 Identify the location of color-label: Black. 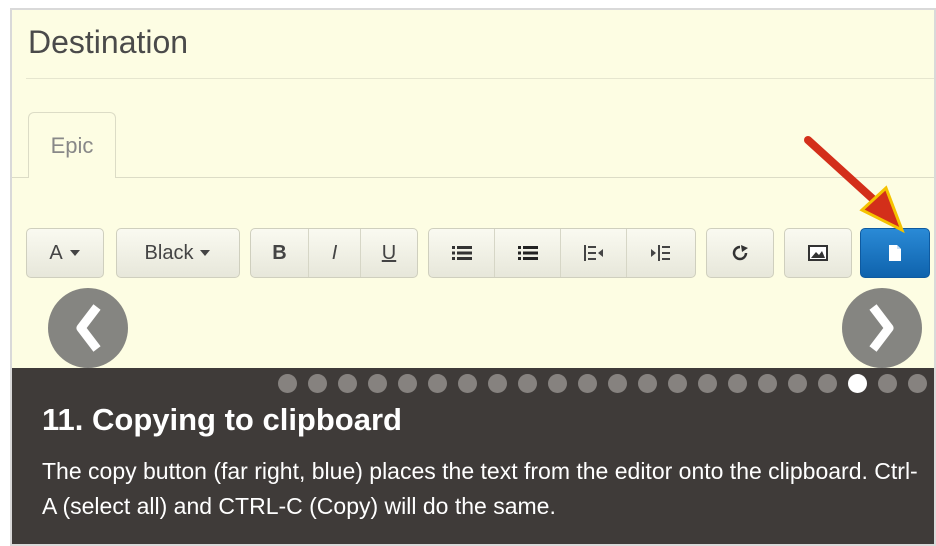
(169, 252).